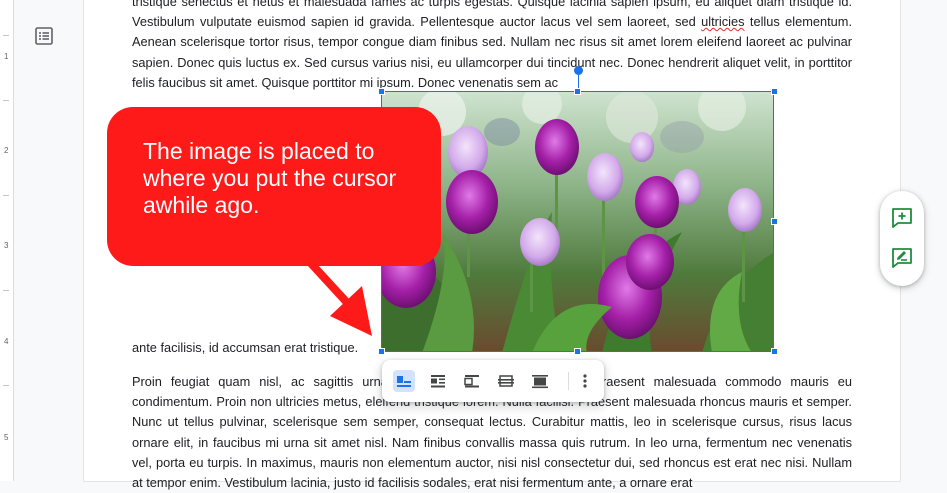 The image size is (947, 493). I want to click on suggest-edits-button, so click(902, 258).